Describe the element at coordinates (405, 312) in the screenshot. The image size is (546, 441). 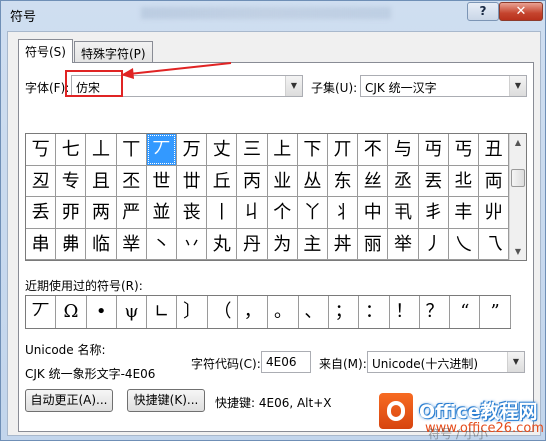
I see `recent-symbol-cell: ！` at that location.